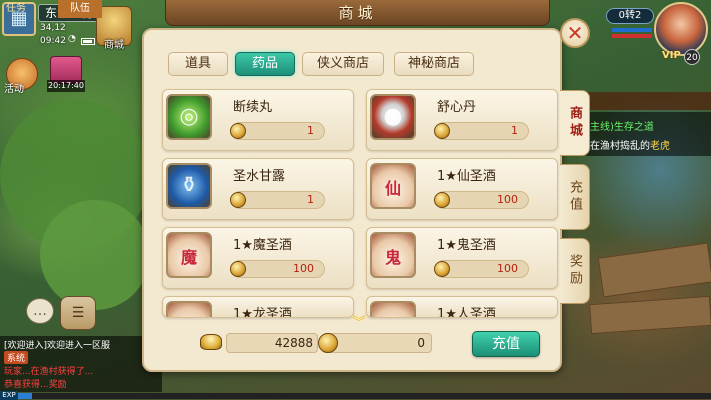  Describe the element at coordinates (53, 28) in the screenshot. I see `coords-readout: 34,12` at that location.